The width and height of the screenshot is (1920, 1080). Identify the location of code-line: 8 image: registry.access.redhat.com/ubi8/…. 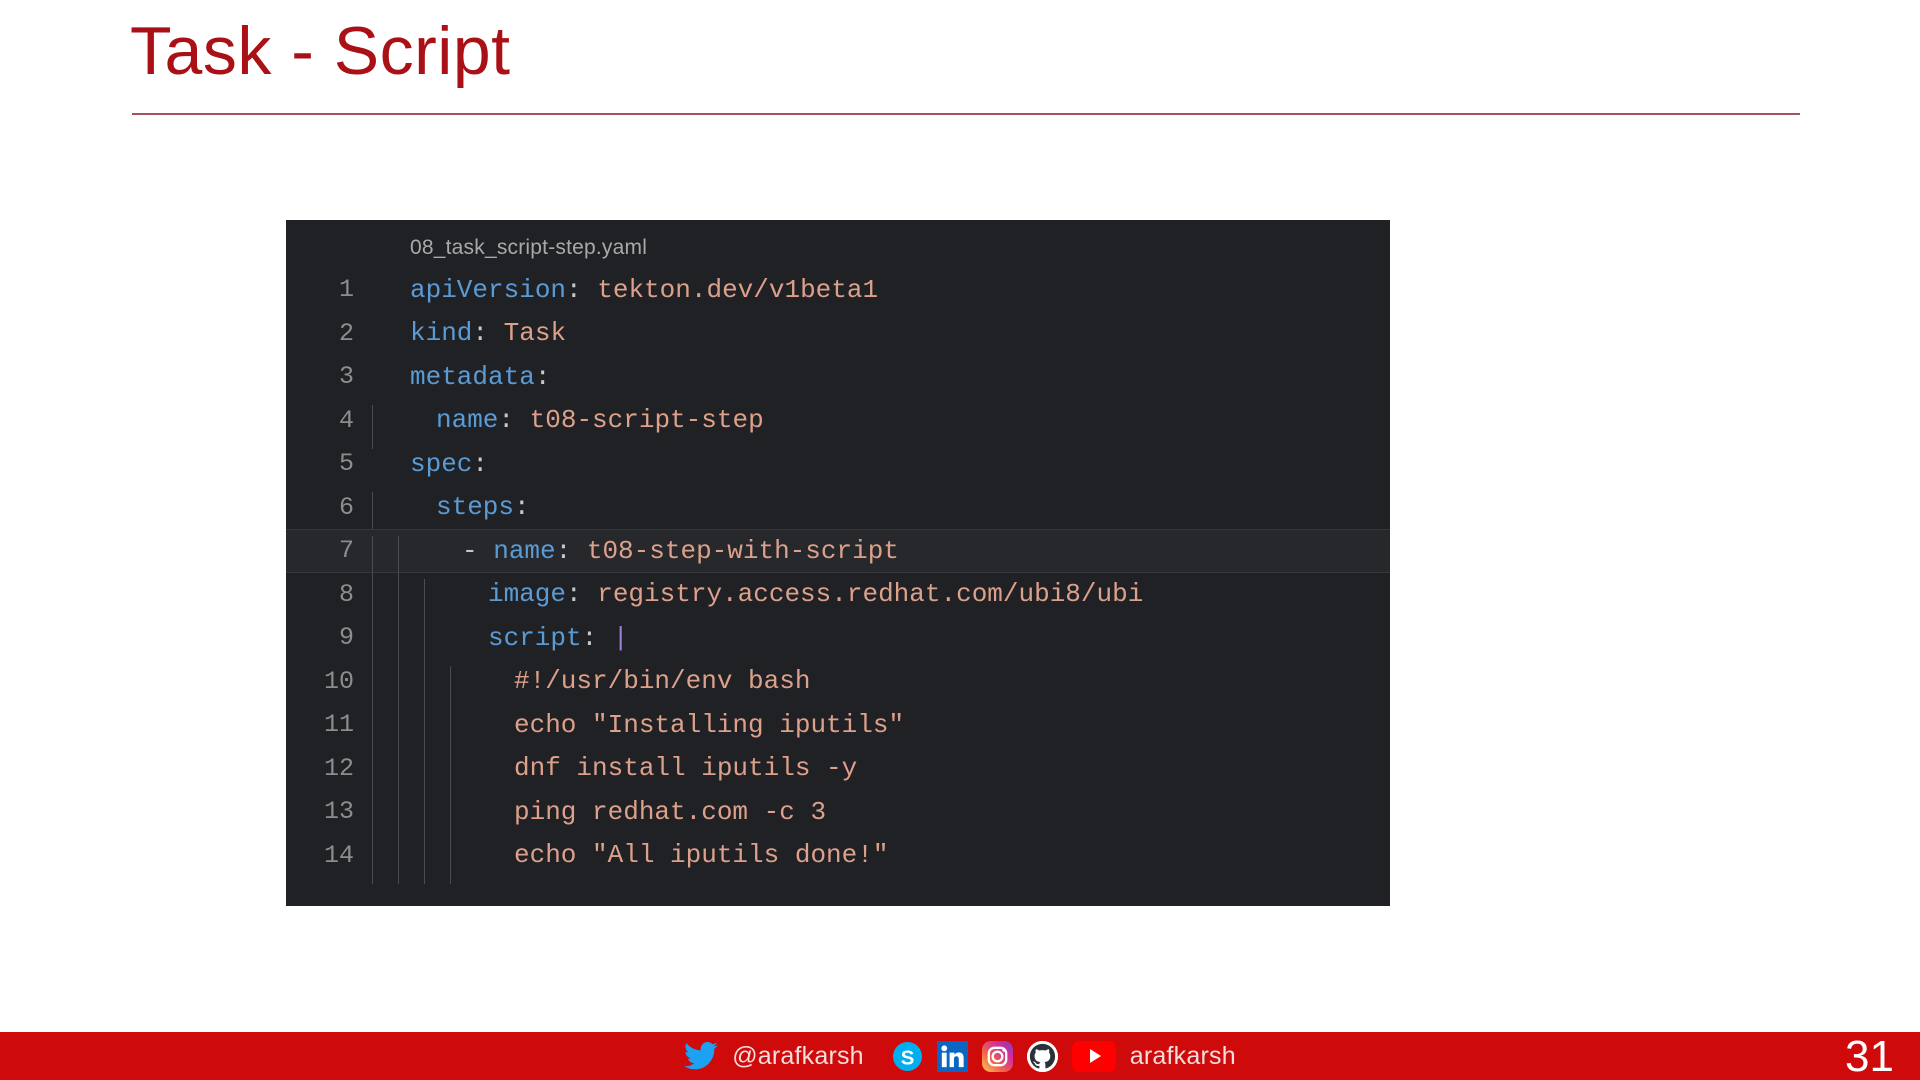
(838, 598).